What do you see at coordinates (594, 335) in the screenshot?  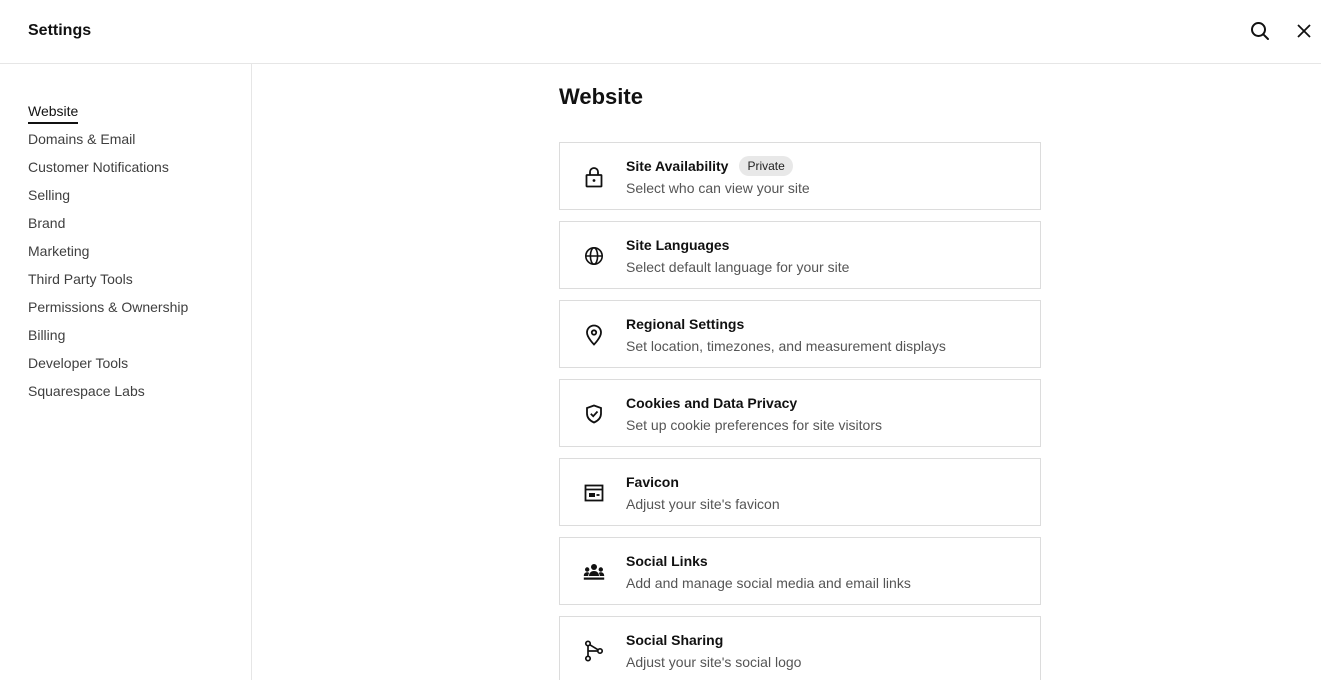 I see `map-pin-icon` at bounding box center [594, 335].